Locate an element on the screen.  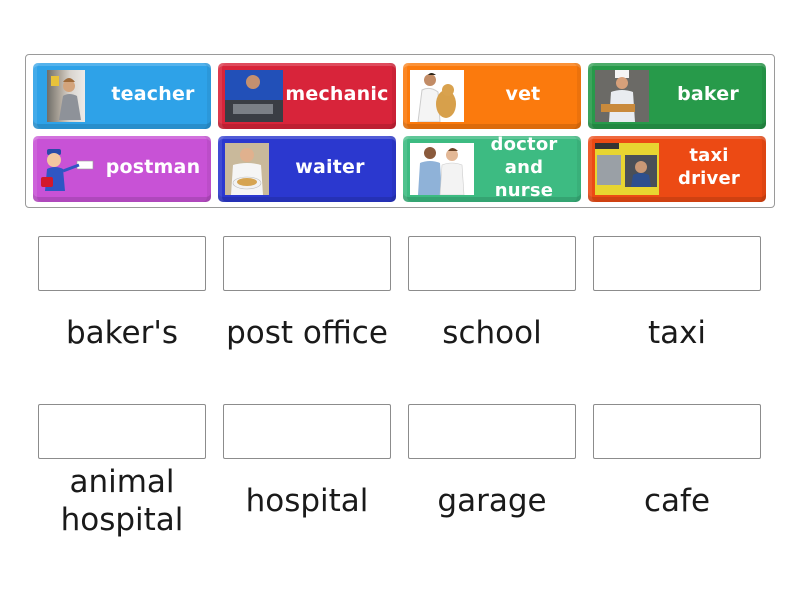
place-label: animal hospital is located at coordinates (122, 501).